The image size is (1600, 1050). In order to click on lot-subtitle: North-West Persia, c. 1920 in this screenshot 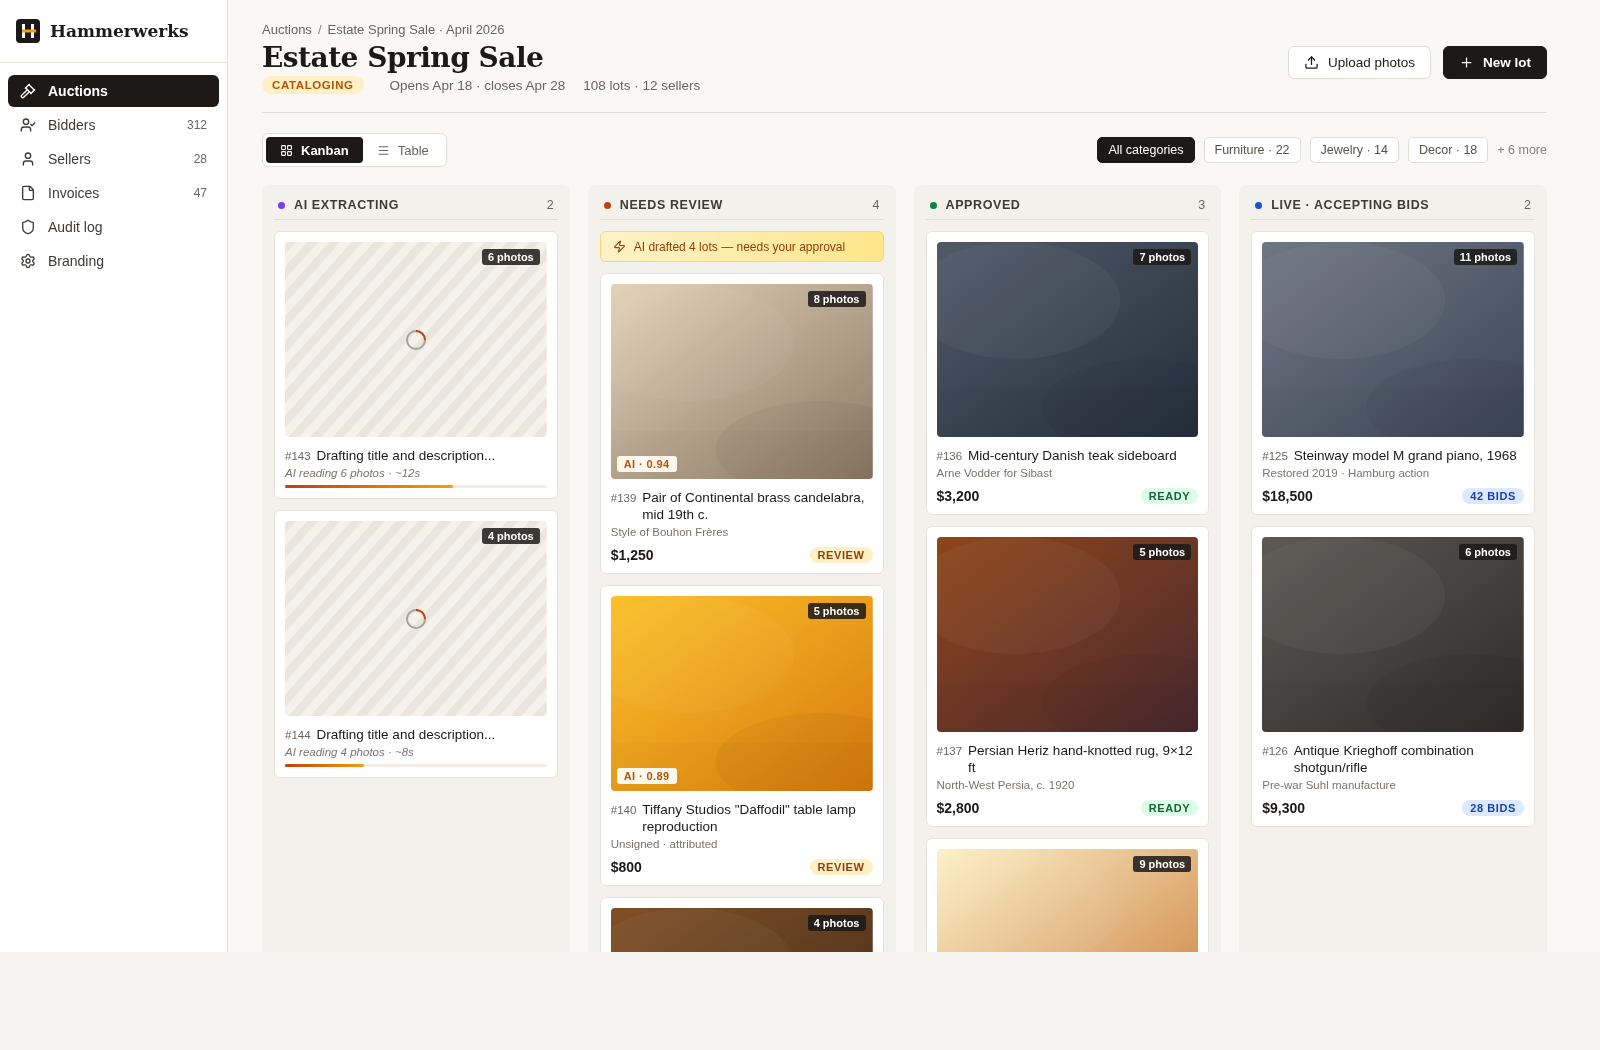, I will do `click(1006, 785)`.